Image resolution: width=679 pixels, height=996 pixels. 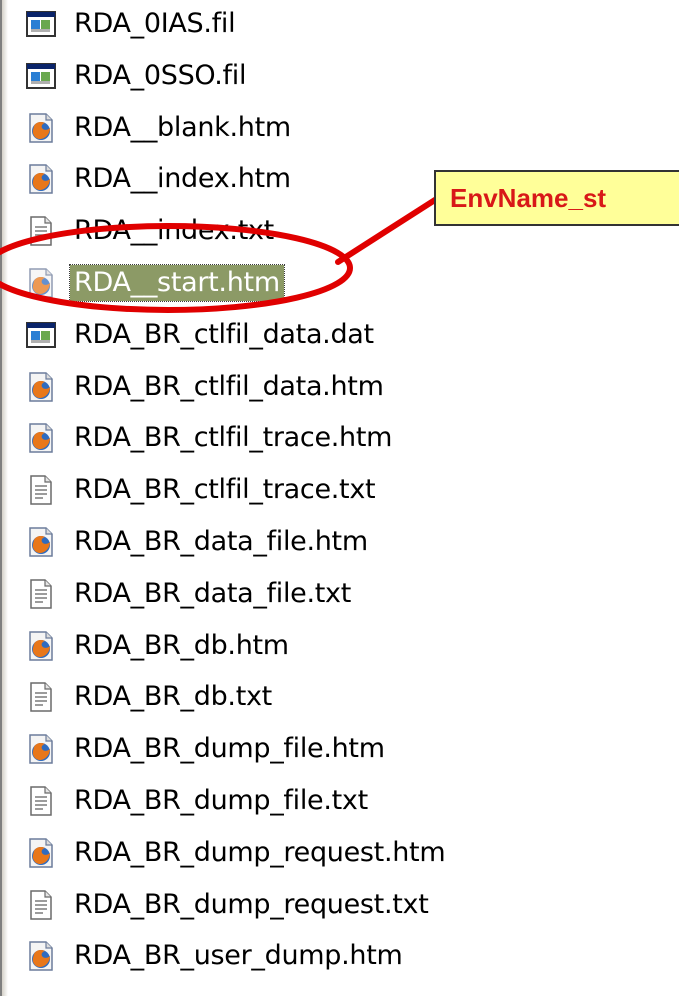 I want to click on file-name-label: RDA_BR_dump_request.txt, so click(x=251, y=904).